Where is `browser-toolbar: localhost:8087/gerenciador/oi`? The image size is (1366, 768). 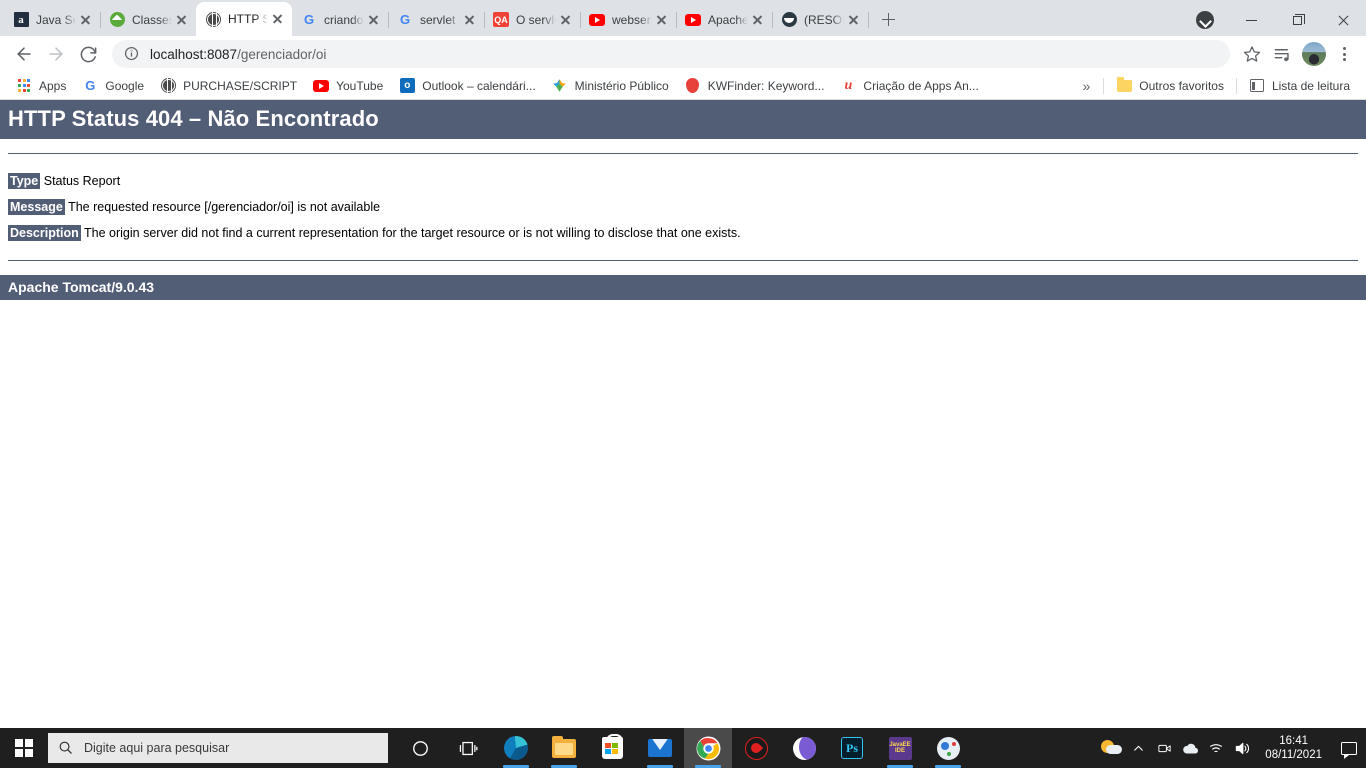 browser-toolbar: localhost:8087/gerenciador/oi is located at coordinates (683, 54).